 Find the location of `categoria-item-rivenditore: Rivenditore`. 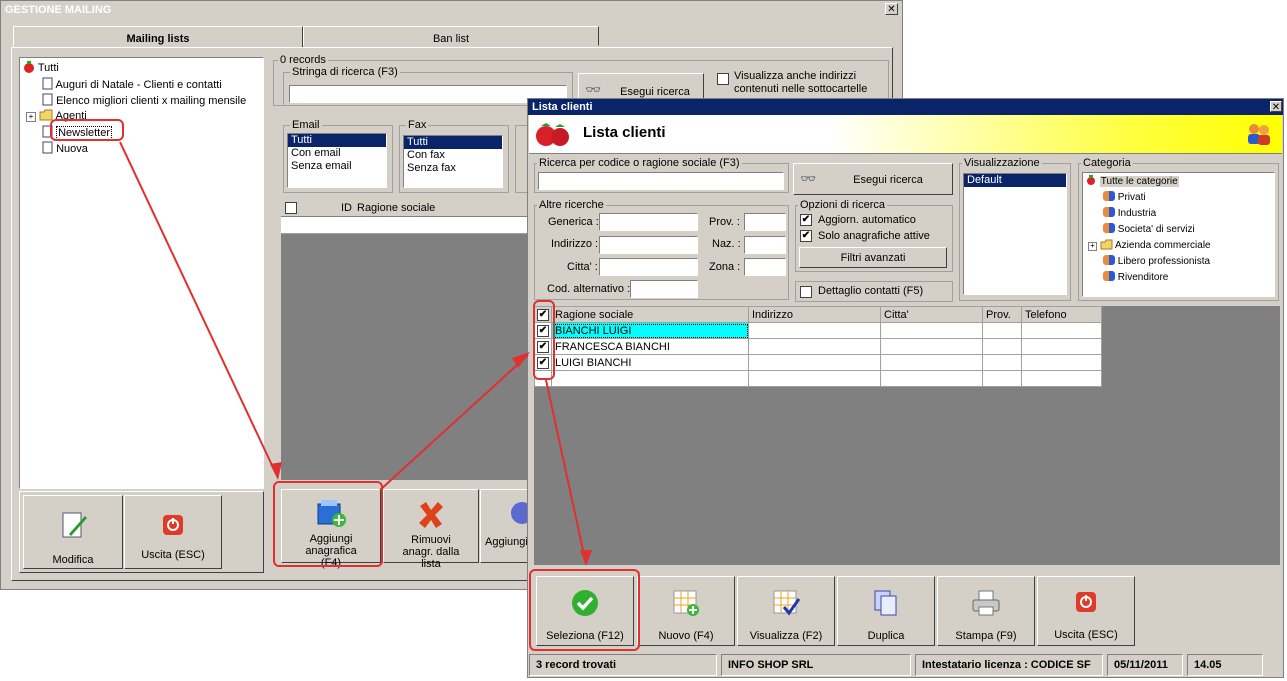

categoria-item-rivenditore: Rivenditore is located at coordinates (1135, 278).